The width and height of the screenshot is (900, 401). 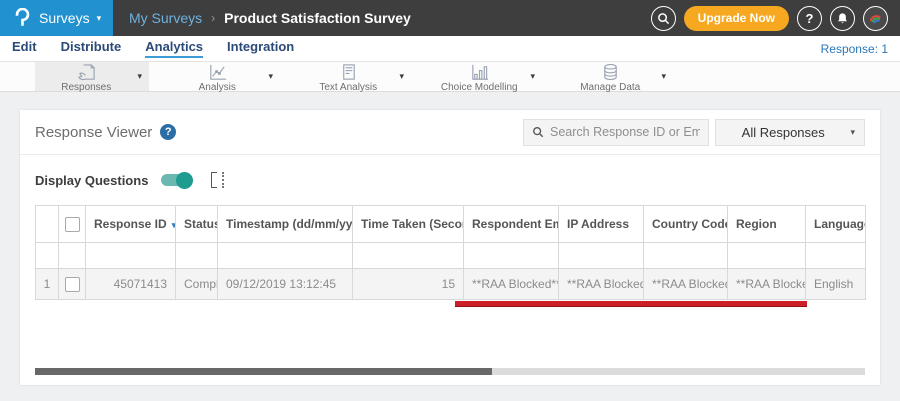 I want to click on scrollbar-thumb, so click(x=263, y=371).